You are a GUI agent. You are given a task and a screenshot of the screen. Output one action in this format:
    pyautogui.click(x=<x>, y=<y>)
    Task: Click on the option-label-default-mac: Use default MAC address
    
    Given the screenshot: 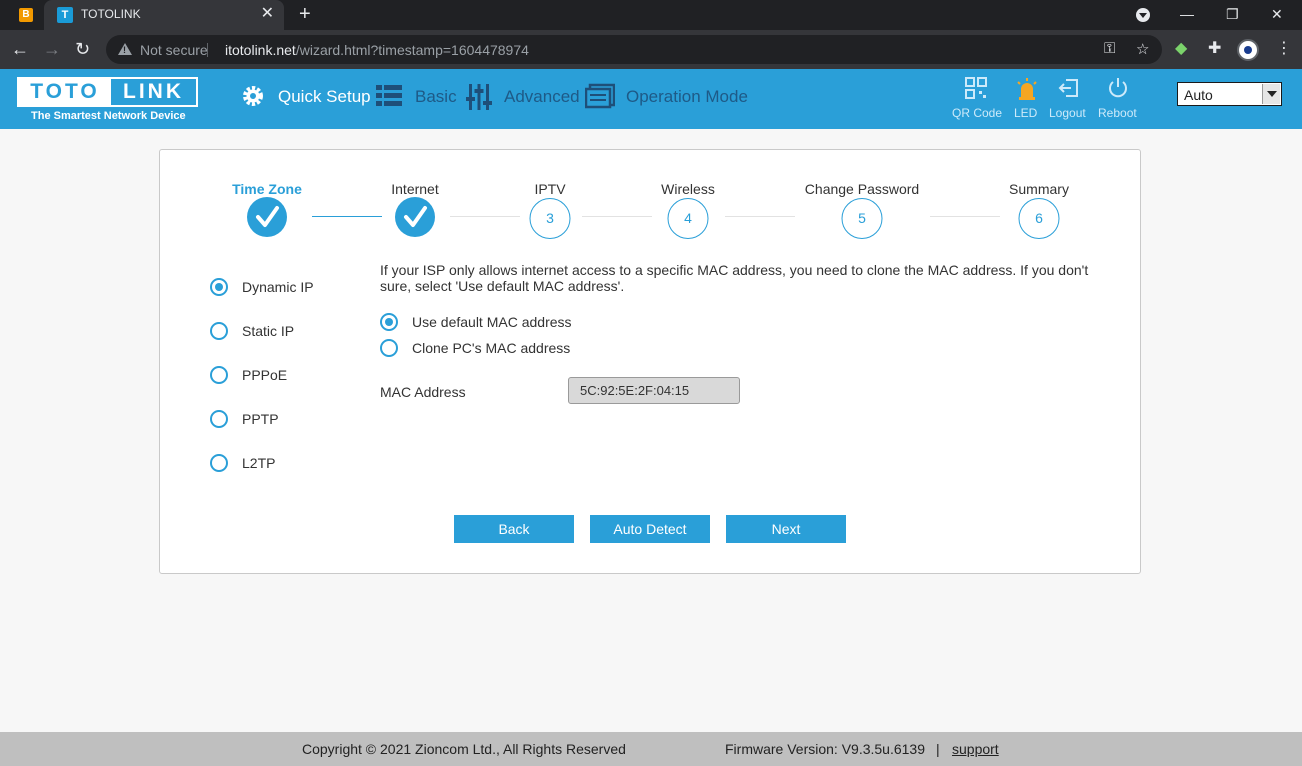 What is the action you would take?
    pyautogui.click(x=492, y=322)
    